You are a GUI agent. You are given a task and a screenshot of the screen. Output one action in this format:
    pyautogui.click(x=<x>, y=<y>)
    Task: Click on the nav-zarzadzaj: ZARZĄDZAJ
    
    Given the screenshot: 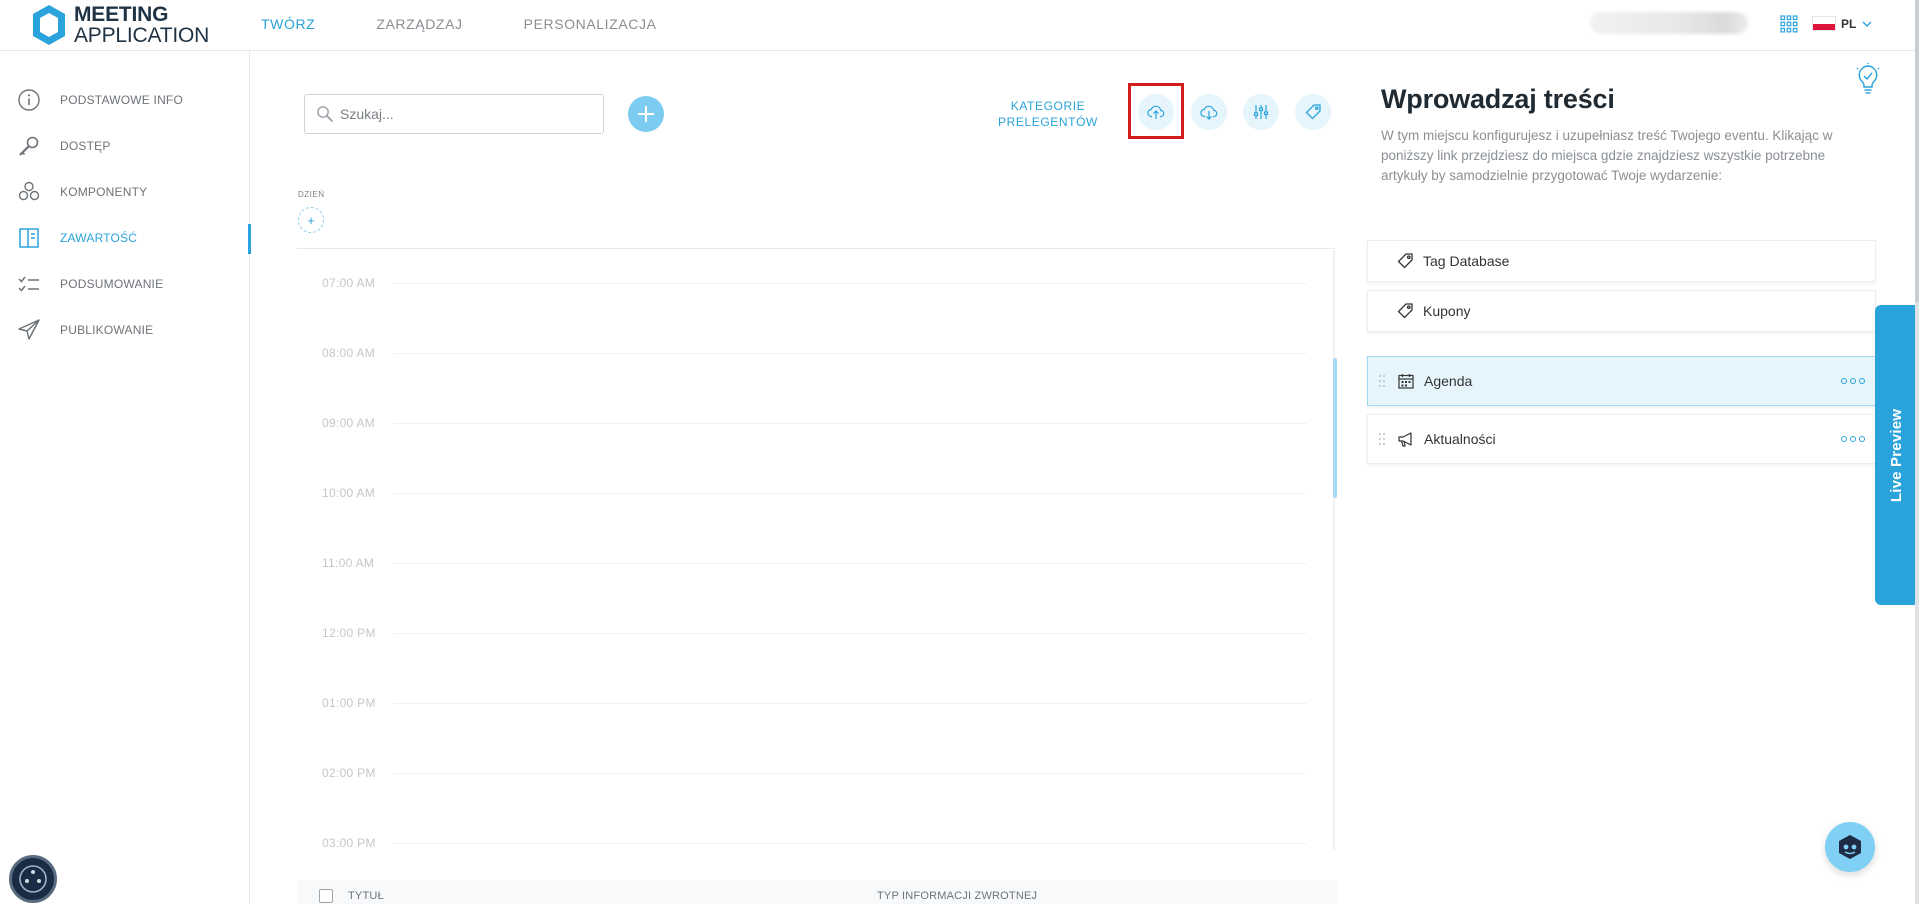 What is the action you would take?
    pyautogui.click(x=419, y=24)
    